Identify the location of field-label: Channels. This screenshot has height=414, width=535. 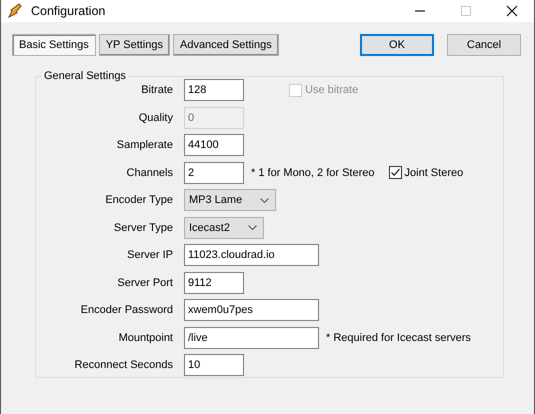
(149, 172).